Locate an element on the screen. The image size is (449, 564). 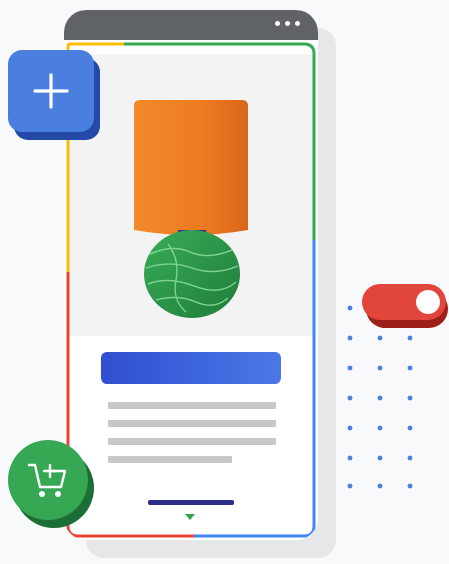
lamp-base is located at coordinates (192, 274).